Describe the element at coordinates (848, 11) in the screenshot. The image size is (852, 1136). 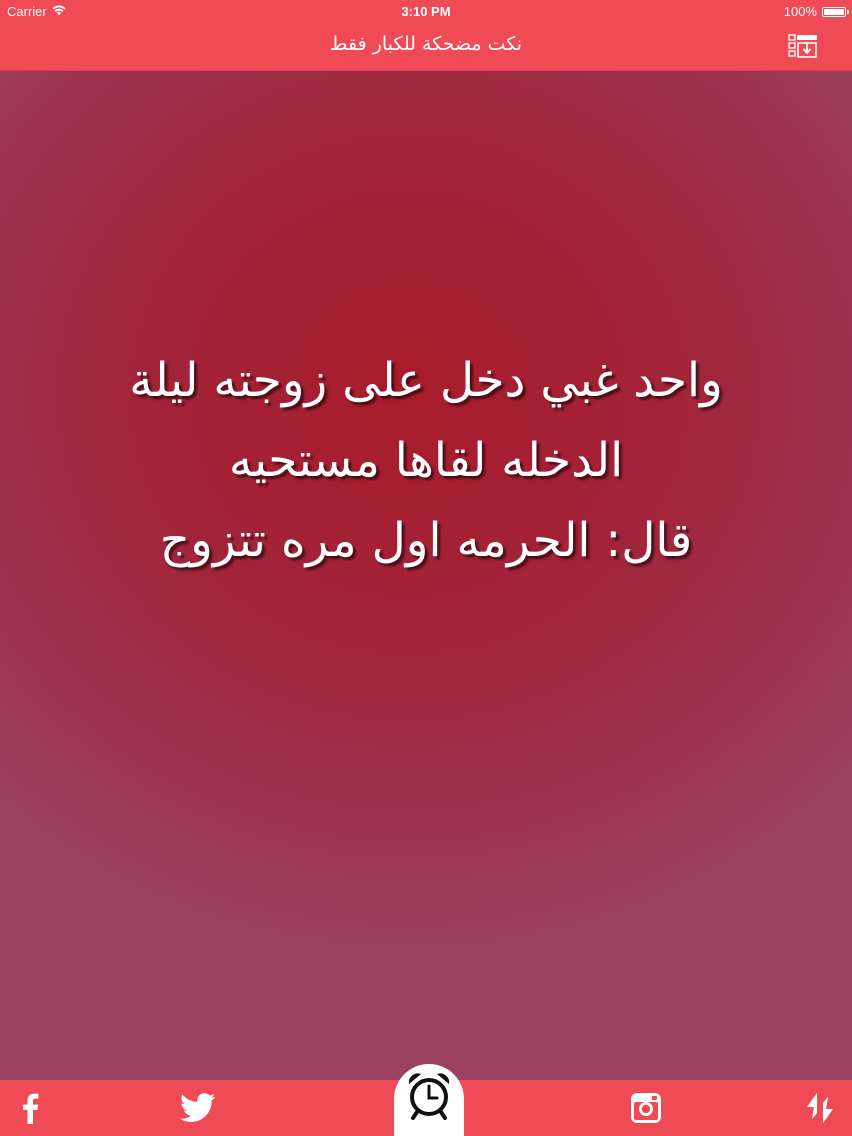
I see `battery-tip` at that location.